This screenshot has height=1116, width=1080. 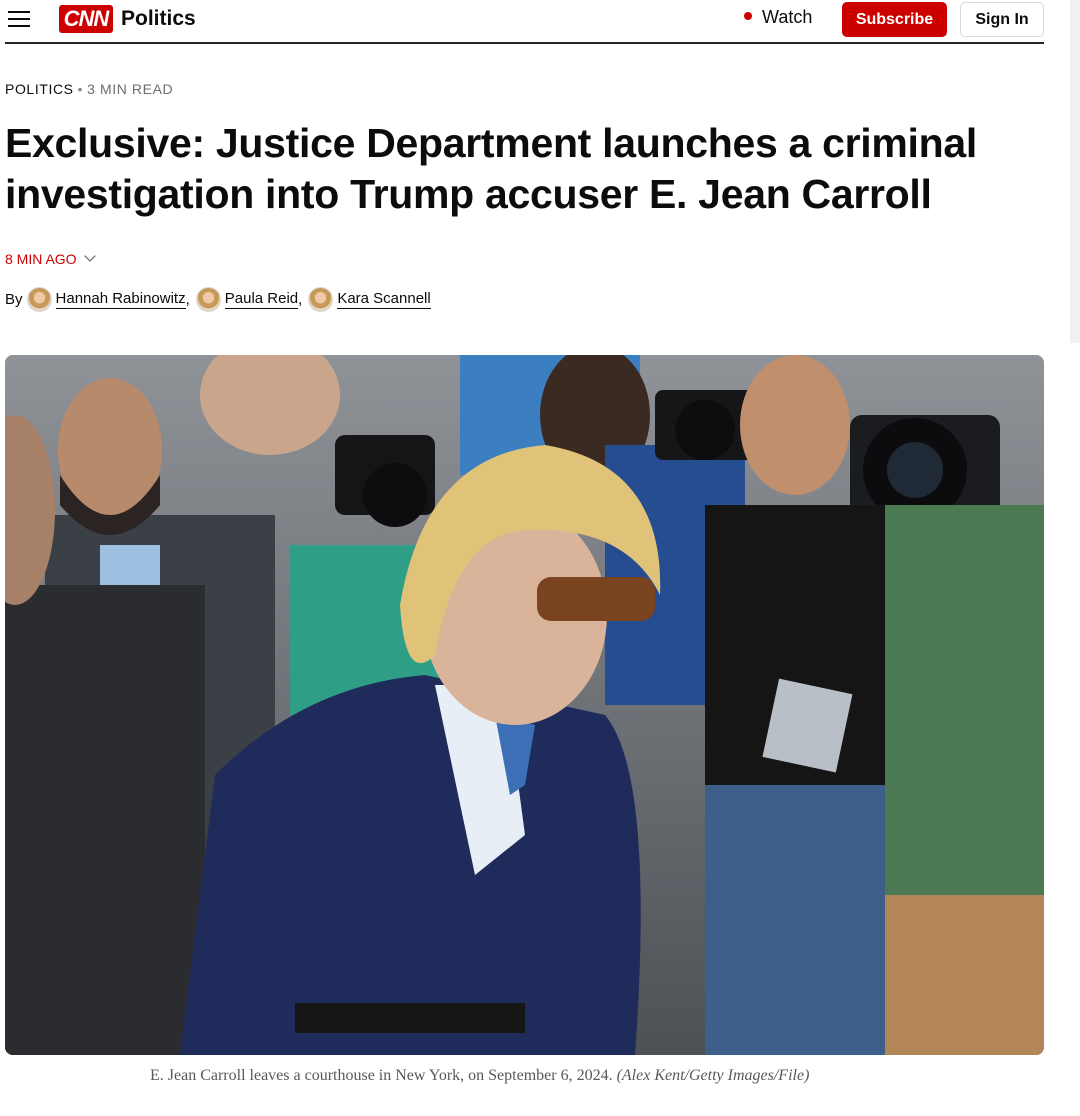 I want to click on chevron-down-icon, so click(x=89, y=256).